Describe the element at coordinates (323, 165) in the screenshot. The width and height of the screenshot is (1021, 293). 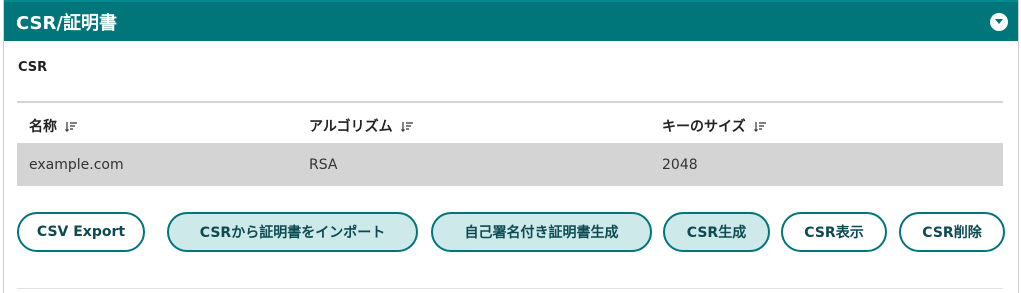
I see `cell-algorithm: RSA` at that location.